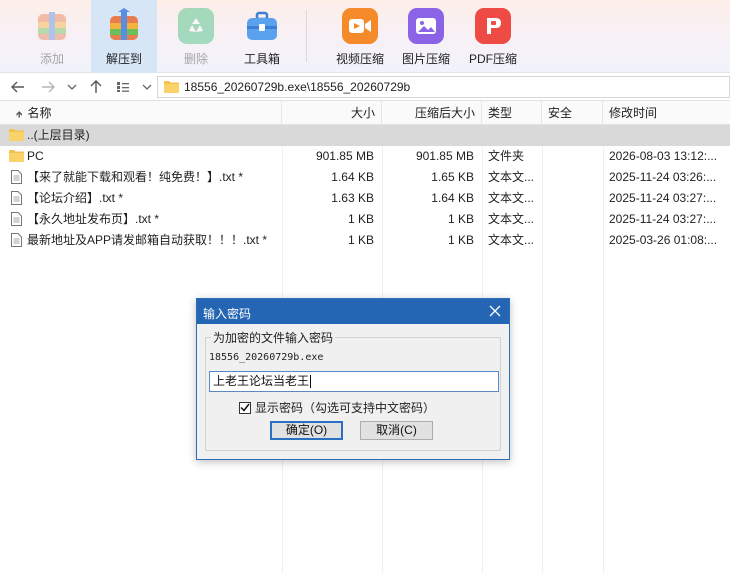  I want to click on toolbox-icon, so click(262, 26).